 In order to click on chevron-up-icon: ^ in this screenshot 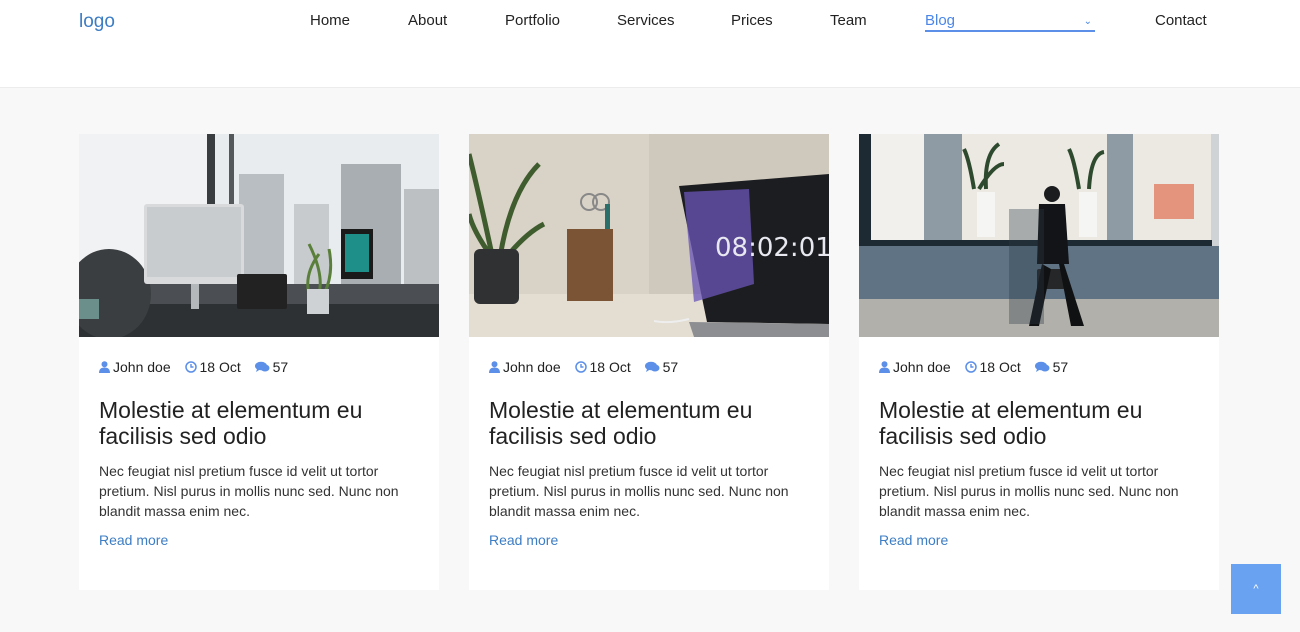, I will do `click(1256, 589)`.